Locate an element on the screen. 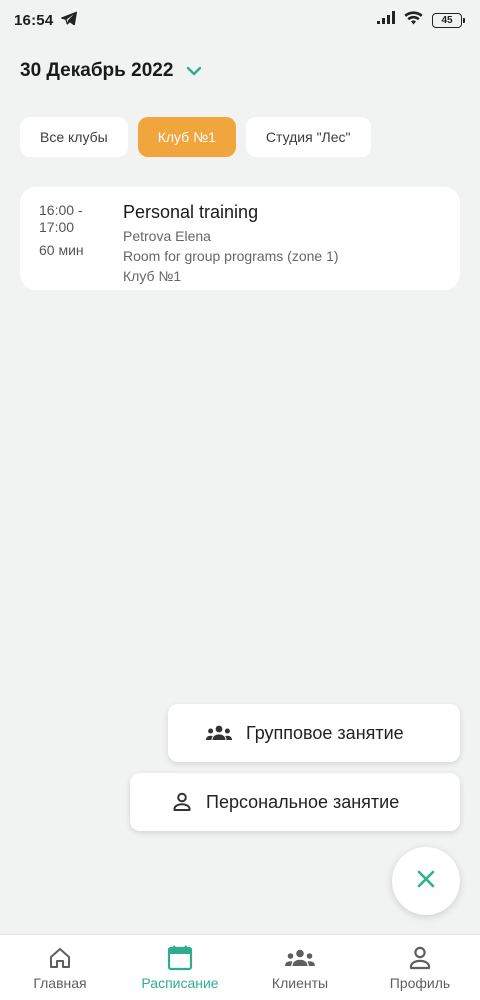  nav-profile: Профиль is located at coordinates (420, 968).